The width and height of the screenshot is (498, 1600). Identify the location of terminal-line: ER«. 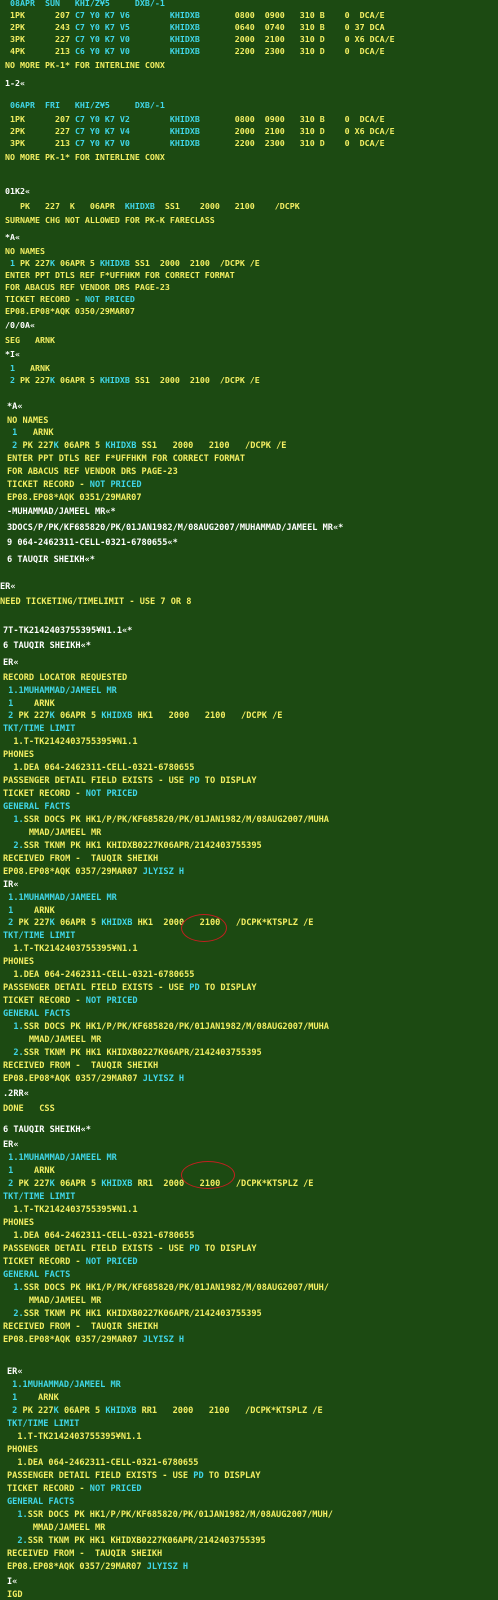
(11, 663).